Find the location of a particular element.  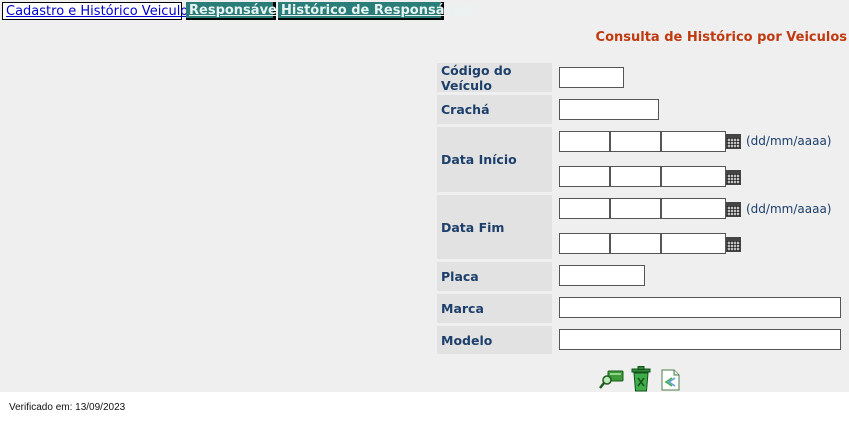

marca-cell is located at coordinates (700, 308).